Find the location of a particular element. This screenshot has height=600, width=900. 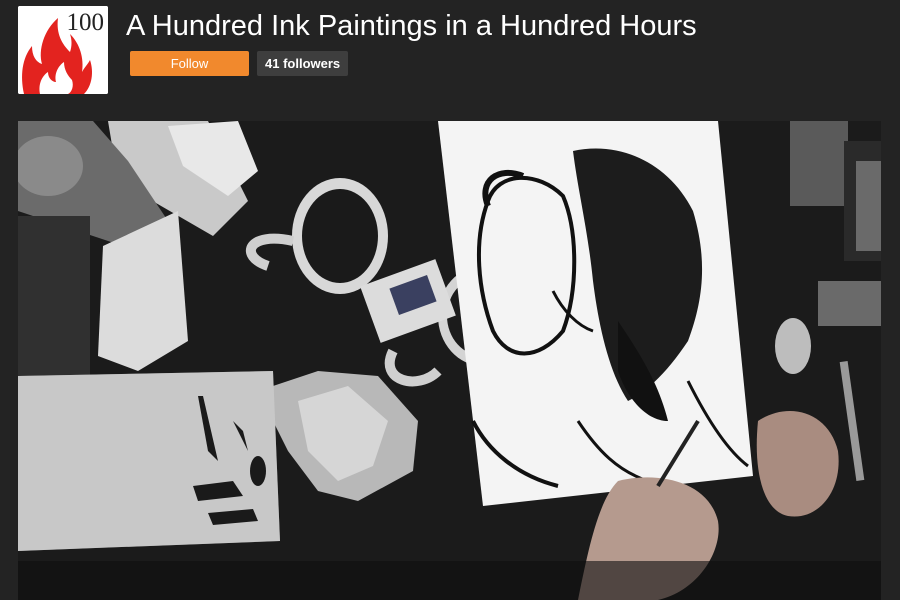

followers-count-badge: 41 followers is located at coordinates (303, 63).